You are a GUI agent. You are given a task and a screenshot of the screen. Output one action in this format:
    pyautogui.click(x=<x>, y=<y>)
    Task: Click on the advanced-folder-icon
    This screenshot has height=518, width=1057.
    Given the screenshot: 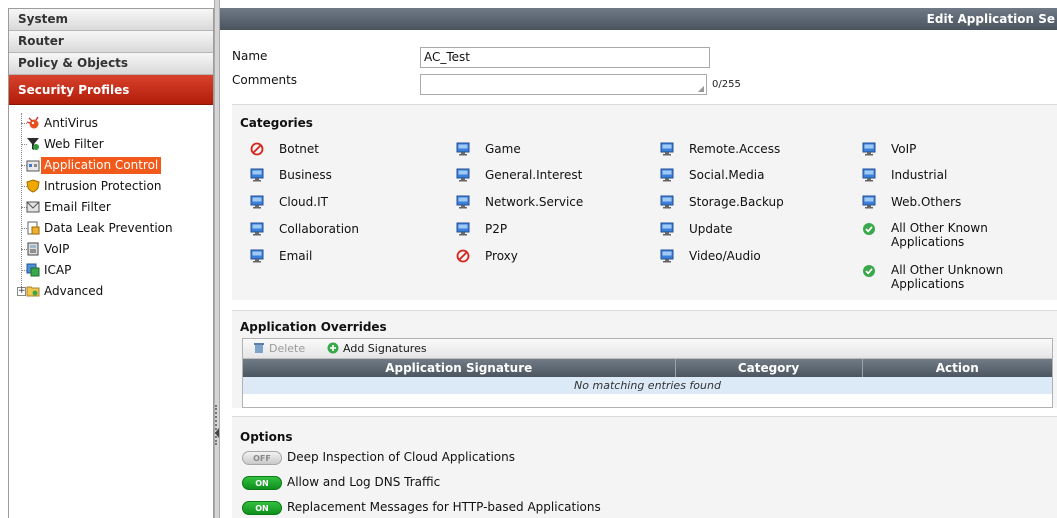 What is the action you would take?
    pyautogui.click(x=33, y=291)
    